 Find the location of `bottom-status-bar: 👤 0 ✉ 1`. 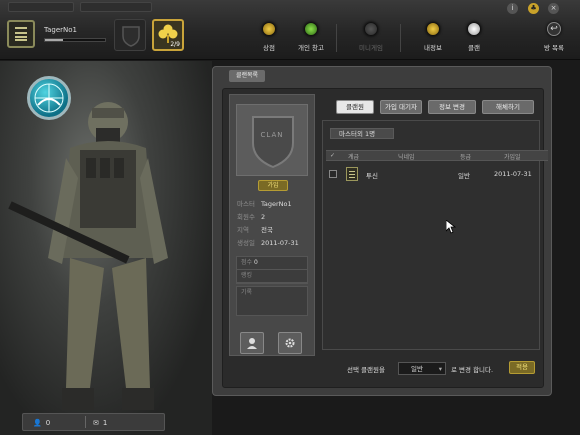

bottom-status-bar: 👤 0 ✉ 1 is located at coordinates (93, 422).